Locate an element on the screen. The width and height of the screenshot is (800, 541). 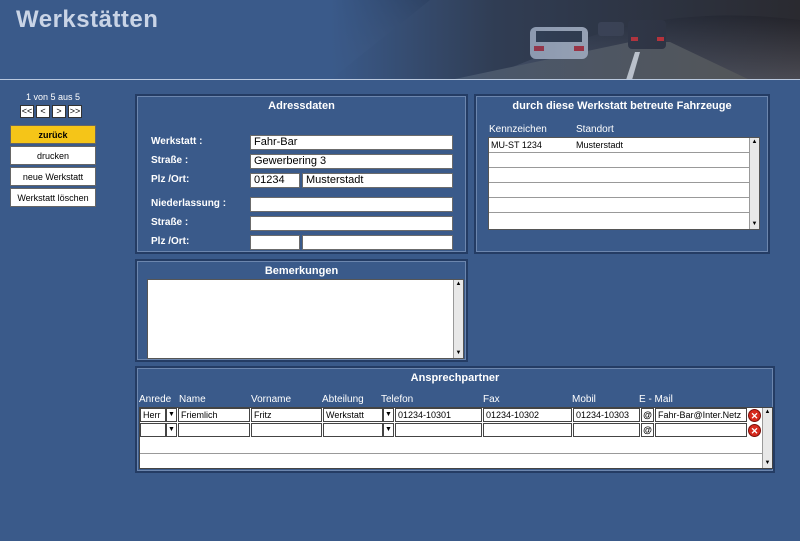
phone-field: 01234-10301 is located at coordinates (438, 415).